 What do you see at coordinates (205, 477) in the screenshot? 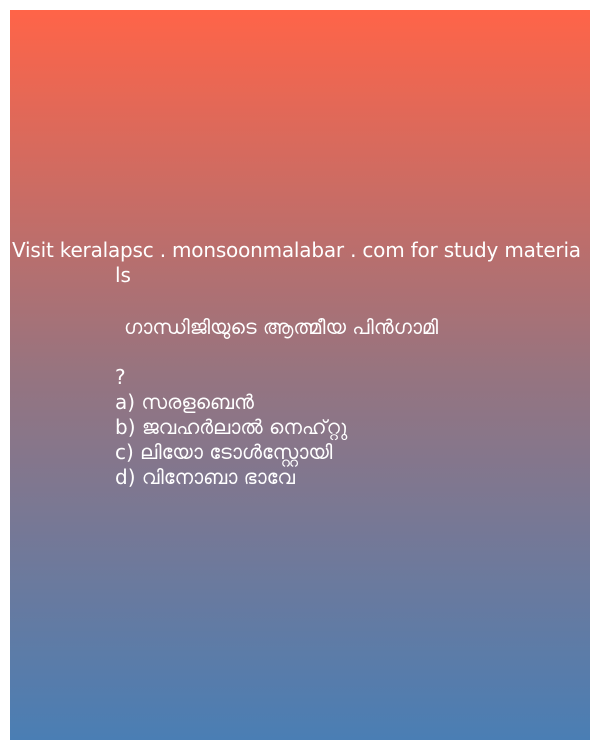
I see `option-d: d) വിനോബാ ഭാവേ` at bounding box center [205, 477].